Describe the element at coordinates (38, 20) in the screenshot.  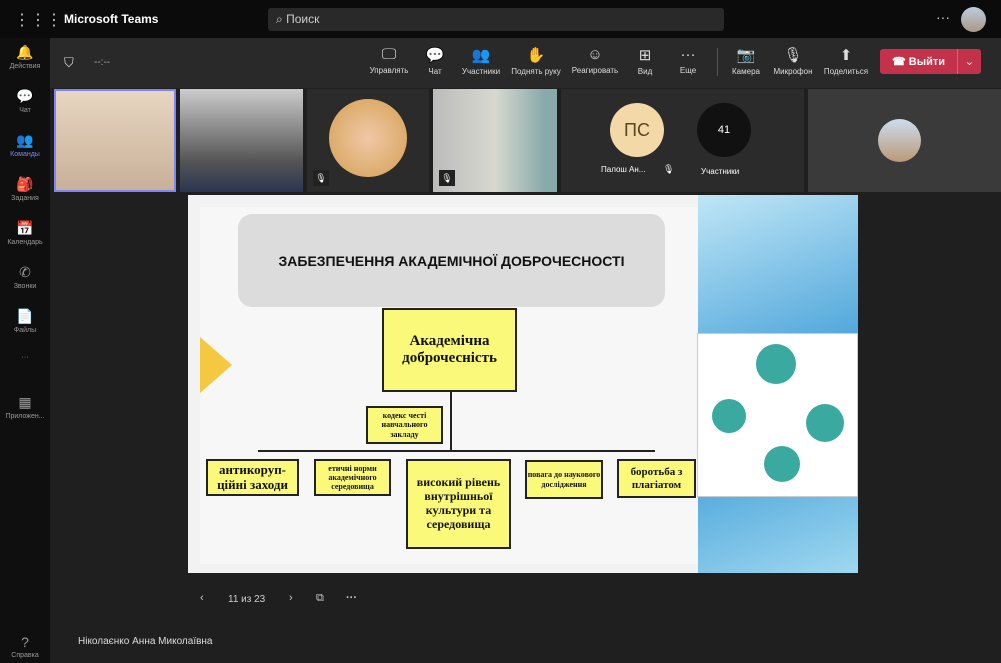
I see `app-launcher-icon: ⋮⋮⋮` at that location.